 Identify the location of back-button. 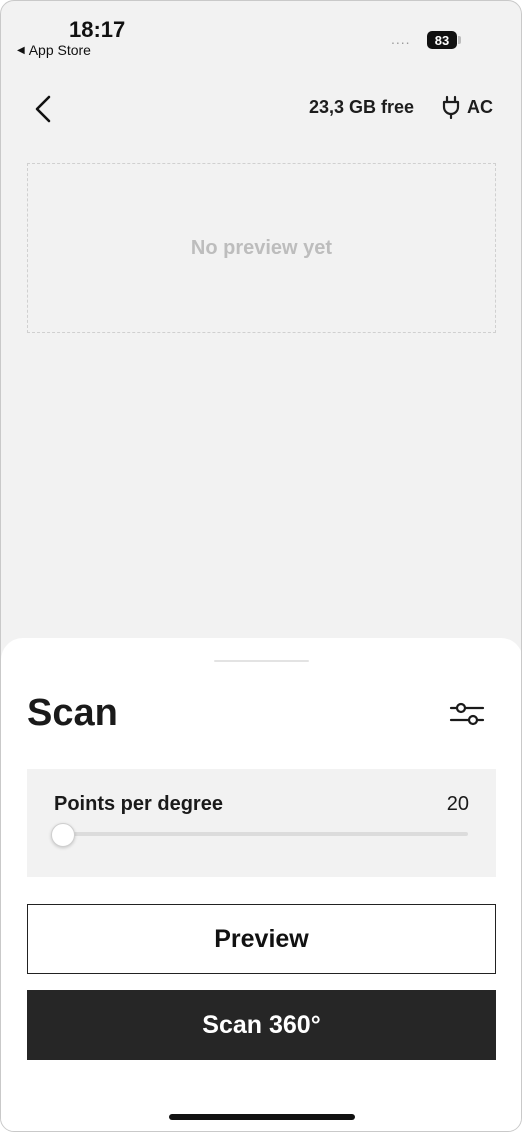
(43, 109).